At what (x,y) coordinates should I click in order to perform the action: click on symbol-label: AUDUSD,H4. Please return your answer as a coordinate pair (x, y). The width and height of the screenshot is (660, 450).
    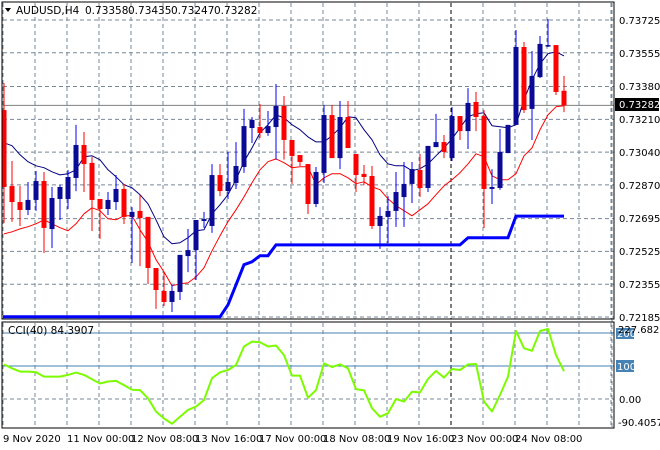
    Looking at the image, I should click on (48, 11).